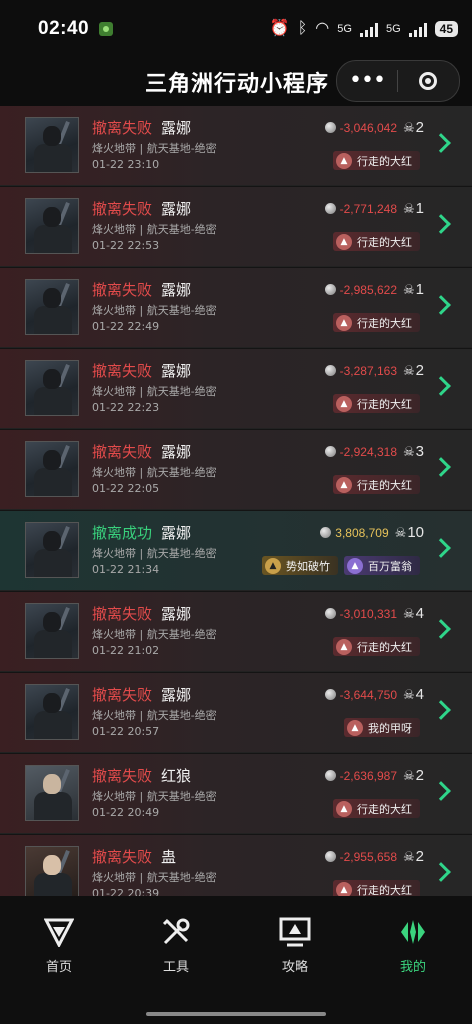  I want to click on kill-count: 4, so click(419, 613).